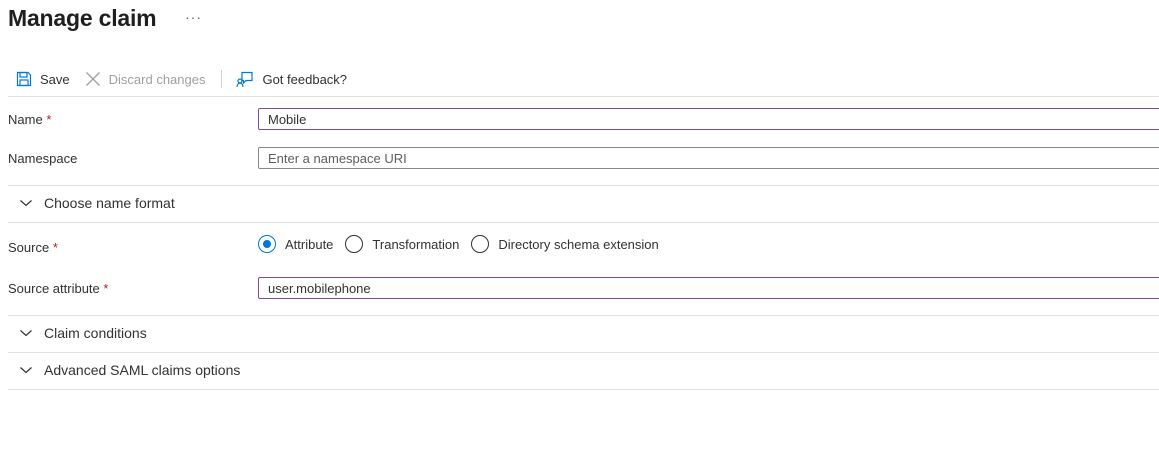  I want to click on feedback-icon, so click(245, 79).